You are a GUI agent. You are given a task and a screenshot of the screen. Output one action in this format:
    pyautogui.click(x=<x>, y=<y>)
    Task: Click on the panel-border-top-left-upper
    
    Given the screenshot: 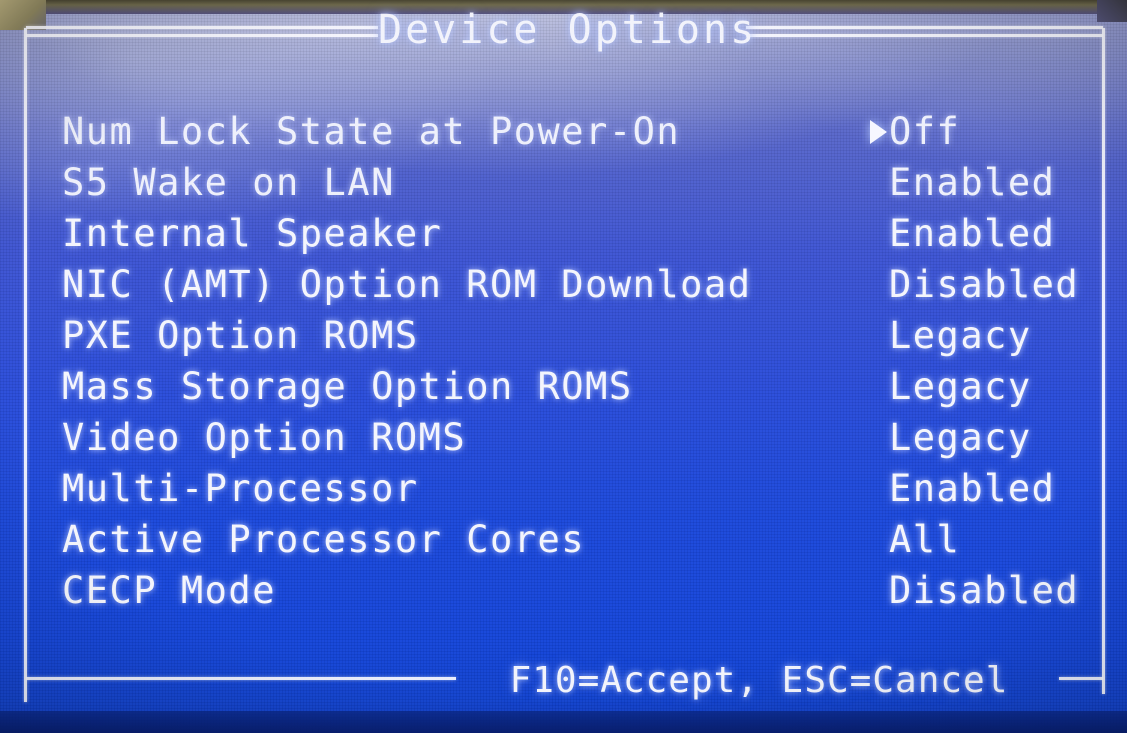 What is the action you would take?
    pyautogui.click(x=202, y=27)
    